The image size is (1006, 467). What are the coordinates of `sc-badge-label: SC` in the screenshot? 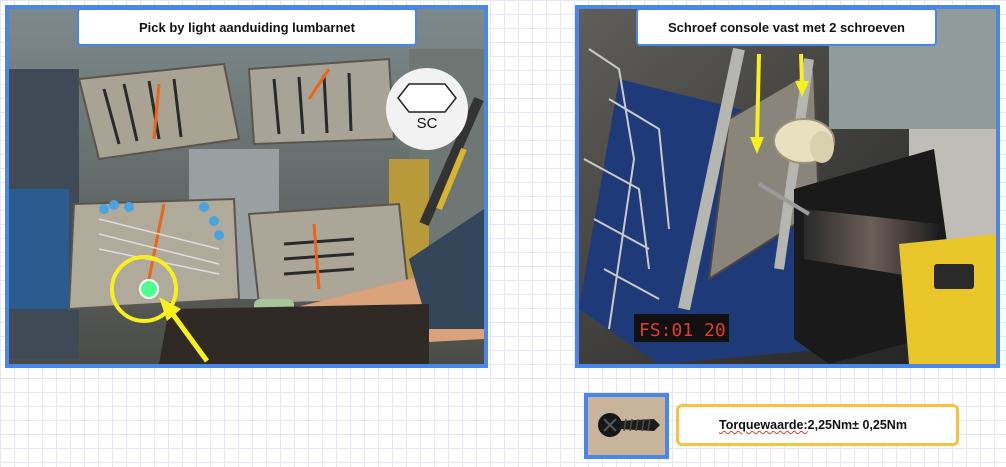 It's located at (427, 123).